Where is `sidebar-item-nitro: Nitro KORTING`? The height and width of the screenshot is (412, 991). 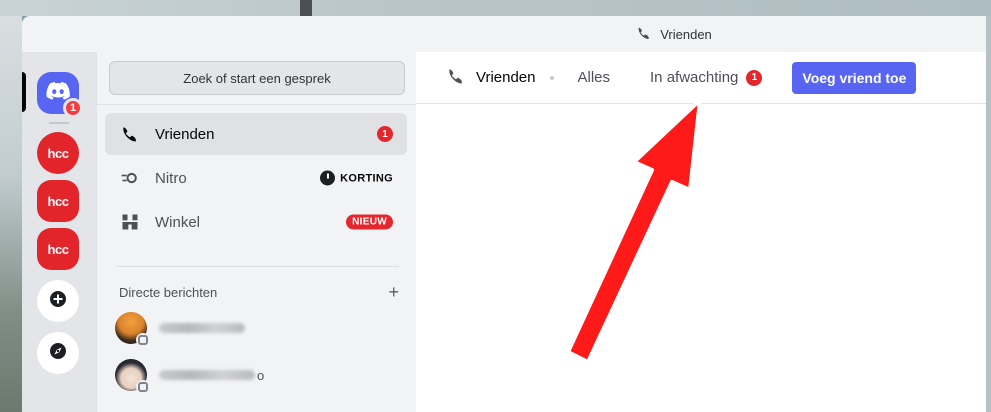 sidebar-item-nitro: Nitro KORTING is located at coordinates (256, 178).